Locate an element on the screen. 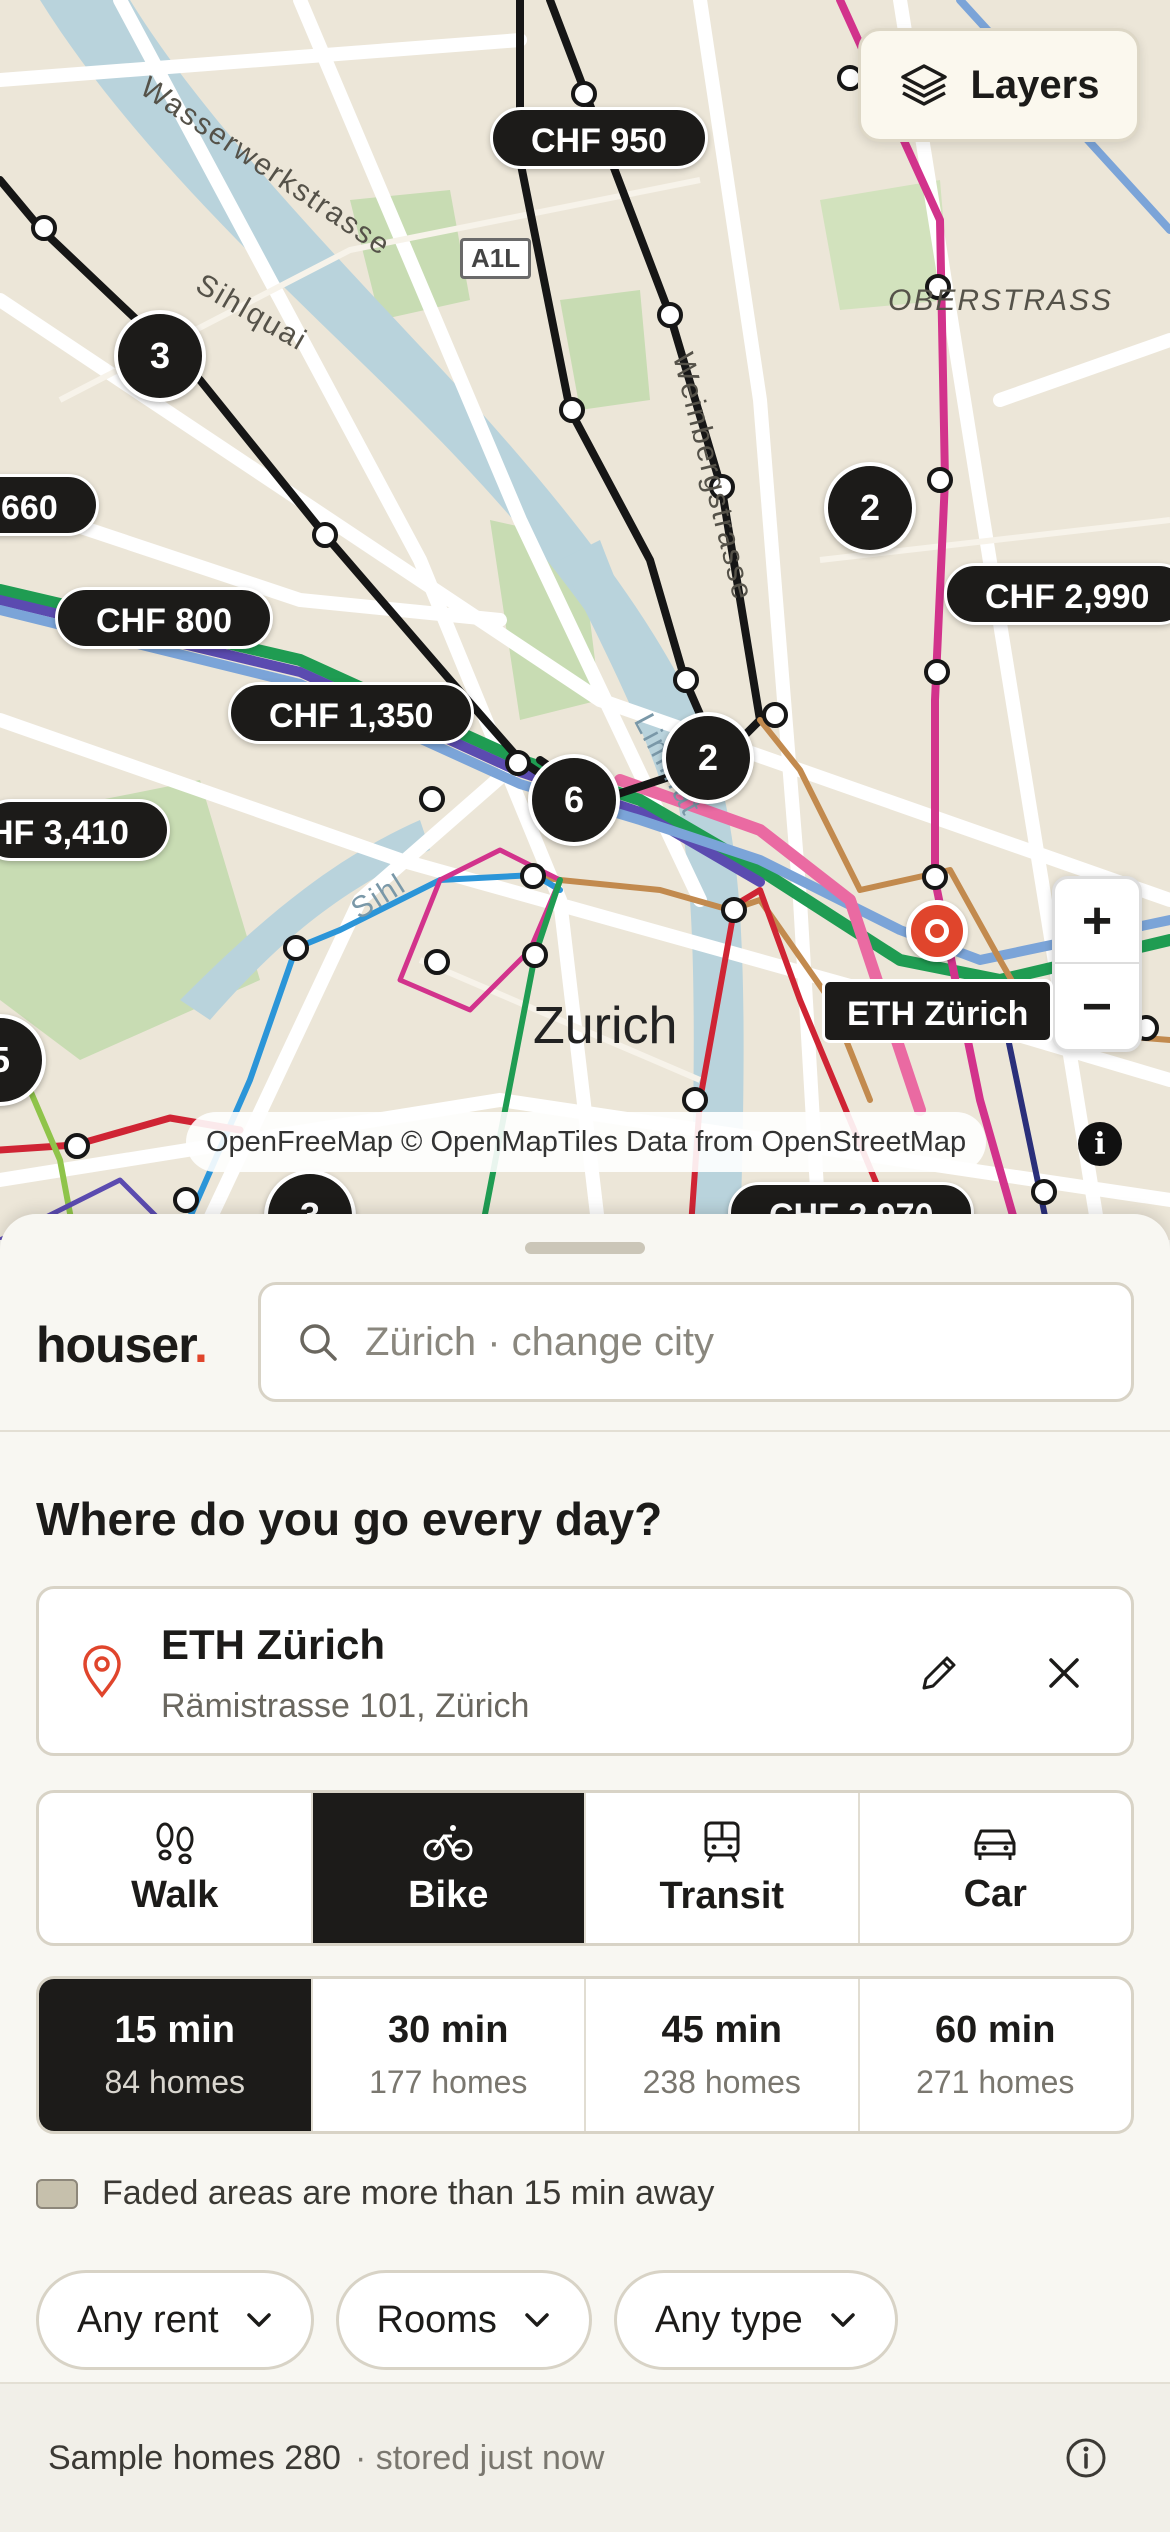  district-label-oberstrass: OBERSTRASS is located at coordinates (1001, 300).